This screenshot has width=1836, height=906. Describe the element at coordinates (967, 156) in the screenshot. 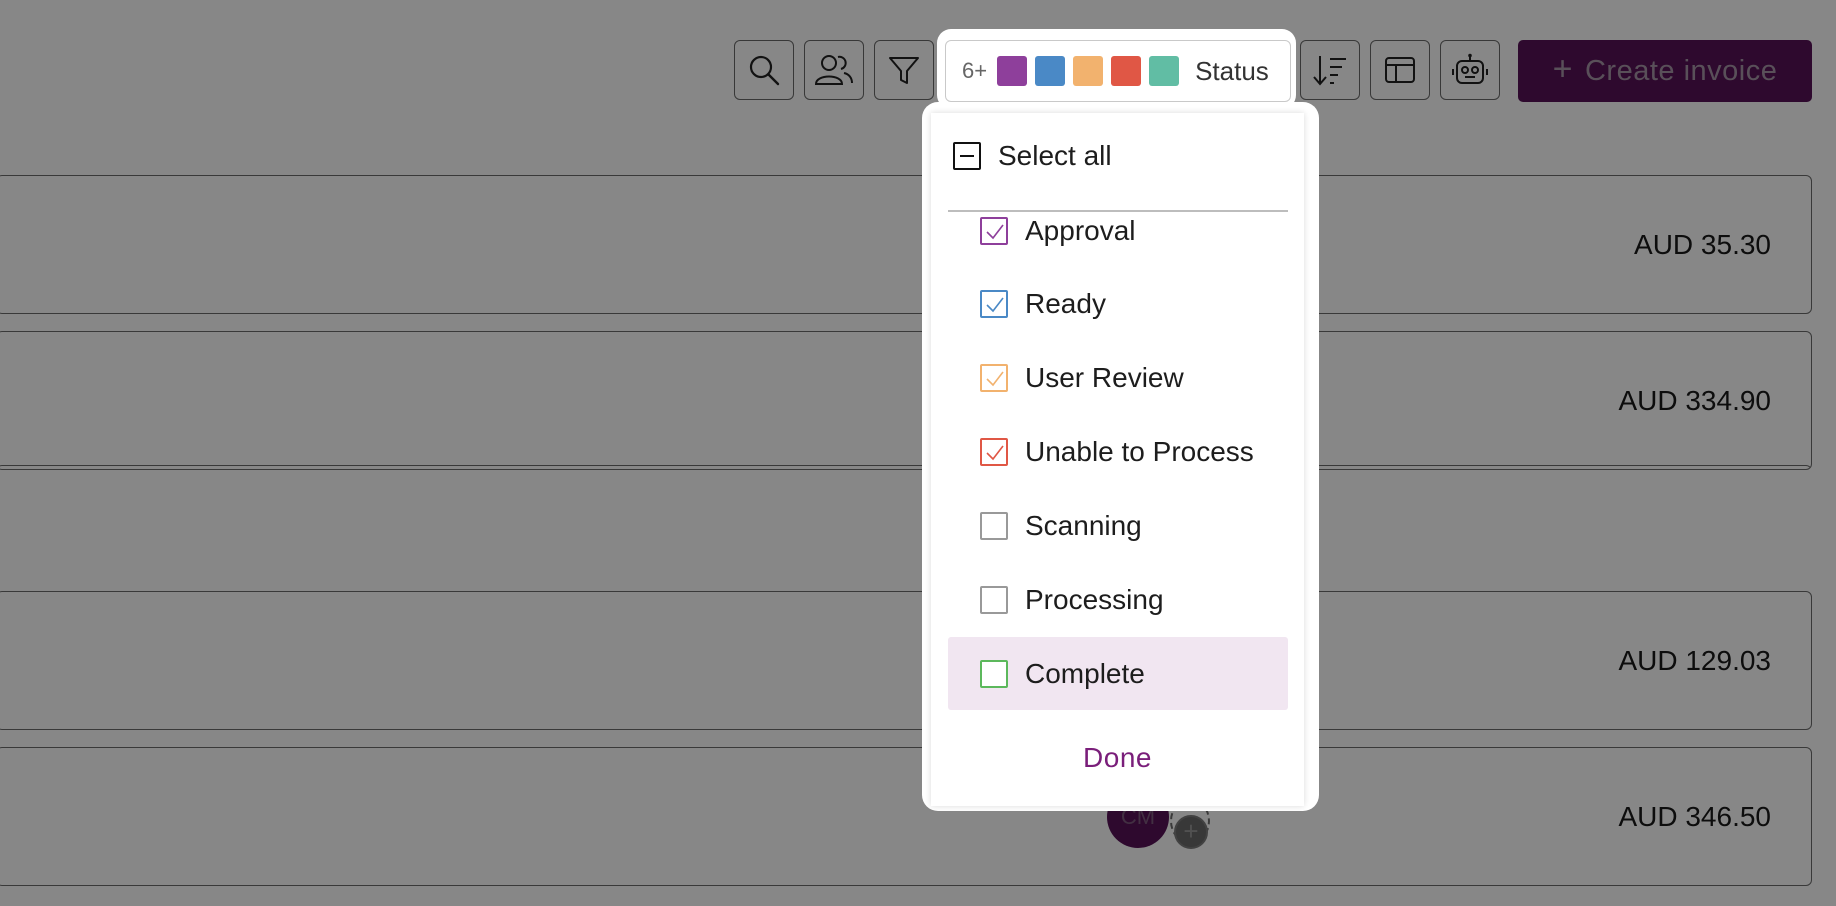

I see `select-all-checkbox` at that location.